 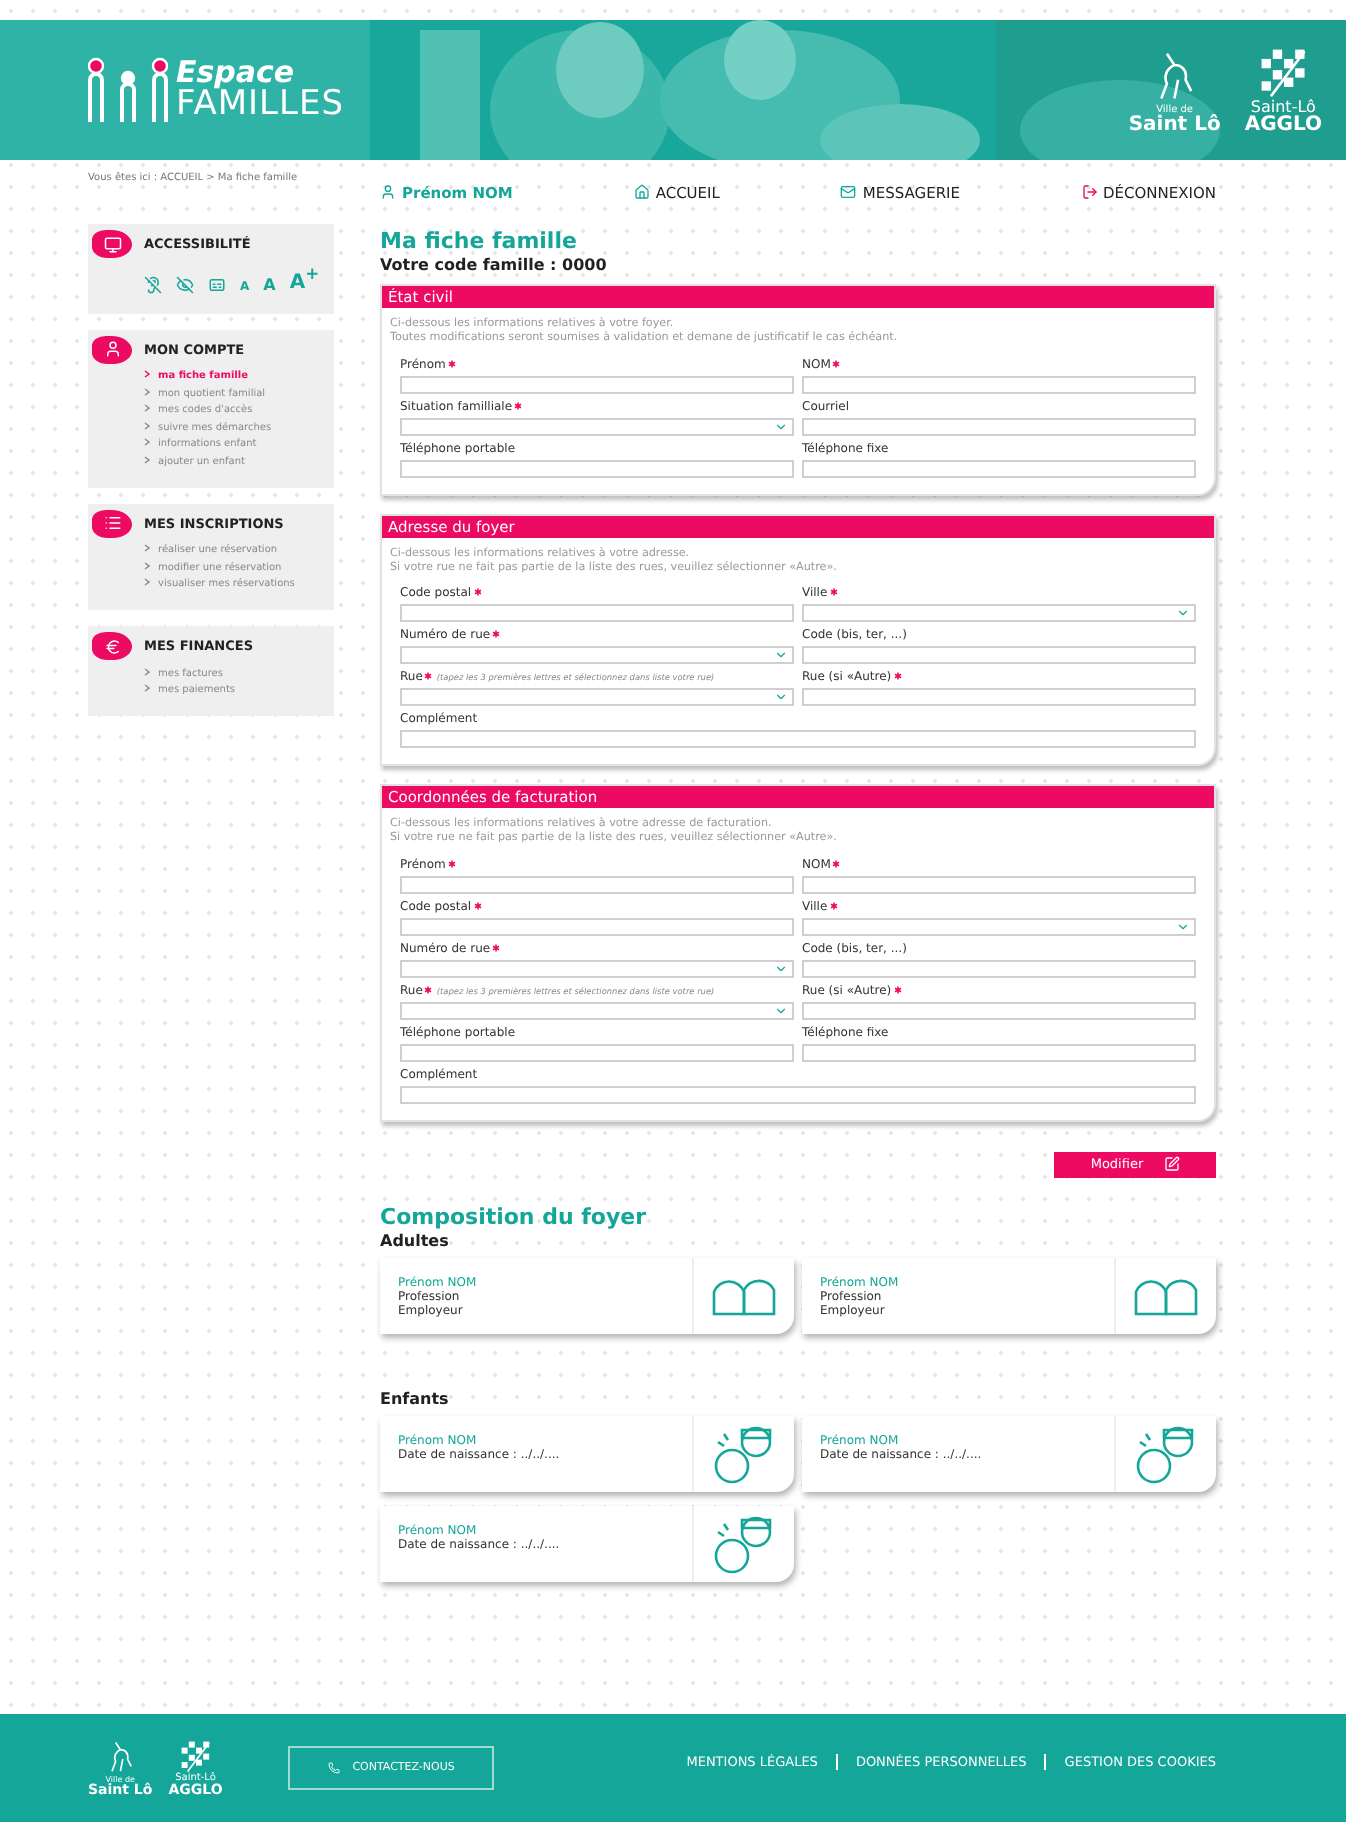 What do you see at coordinates (514, 1216) in the screenshot?
I see `section-heading: Composition du foyer` at bounding box center [514, 1216].